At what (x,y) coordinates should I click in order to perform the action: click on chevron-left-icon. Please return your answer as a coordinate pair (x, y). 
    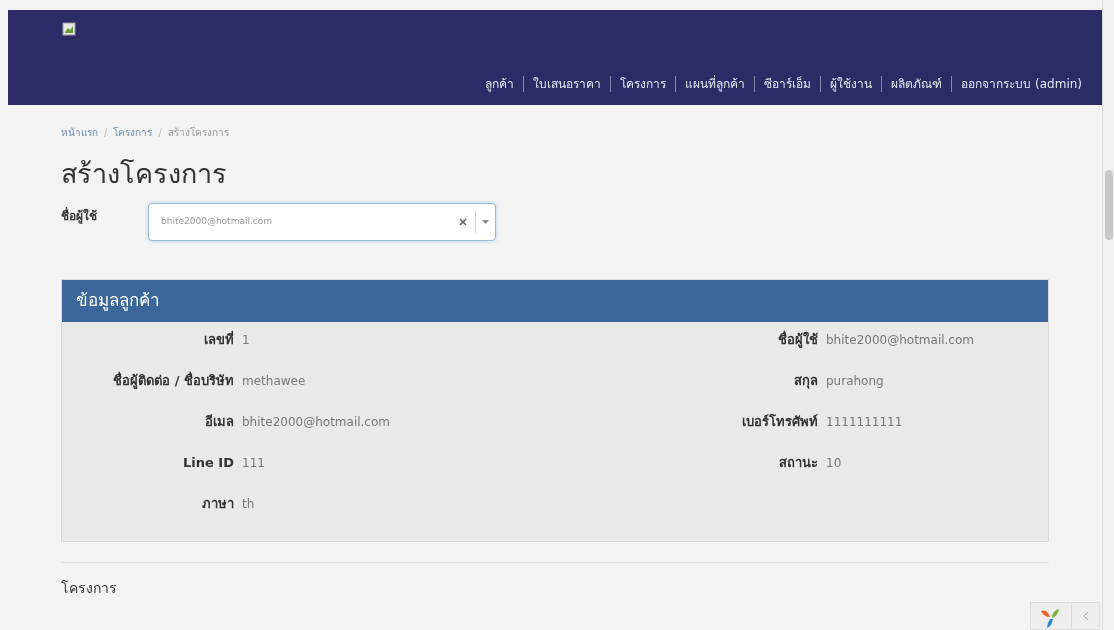
    Looking at the image, I should click on (1085, 616).